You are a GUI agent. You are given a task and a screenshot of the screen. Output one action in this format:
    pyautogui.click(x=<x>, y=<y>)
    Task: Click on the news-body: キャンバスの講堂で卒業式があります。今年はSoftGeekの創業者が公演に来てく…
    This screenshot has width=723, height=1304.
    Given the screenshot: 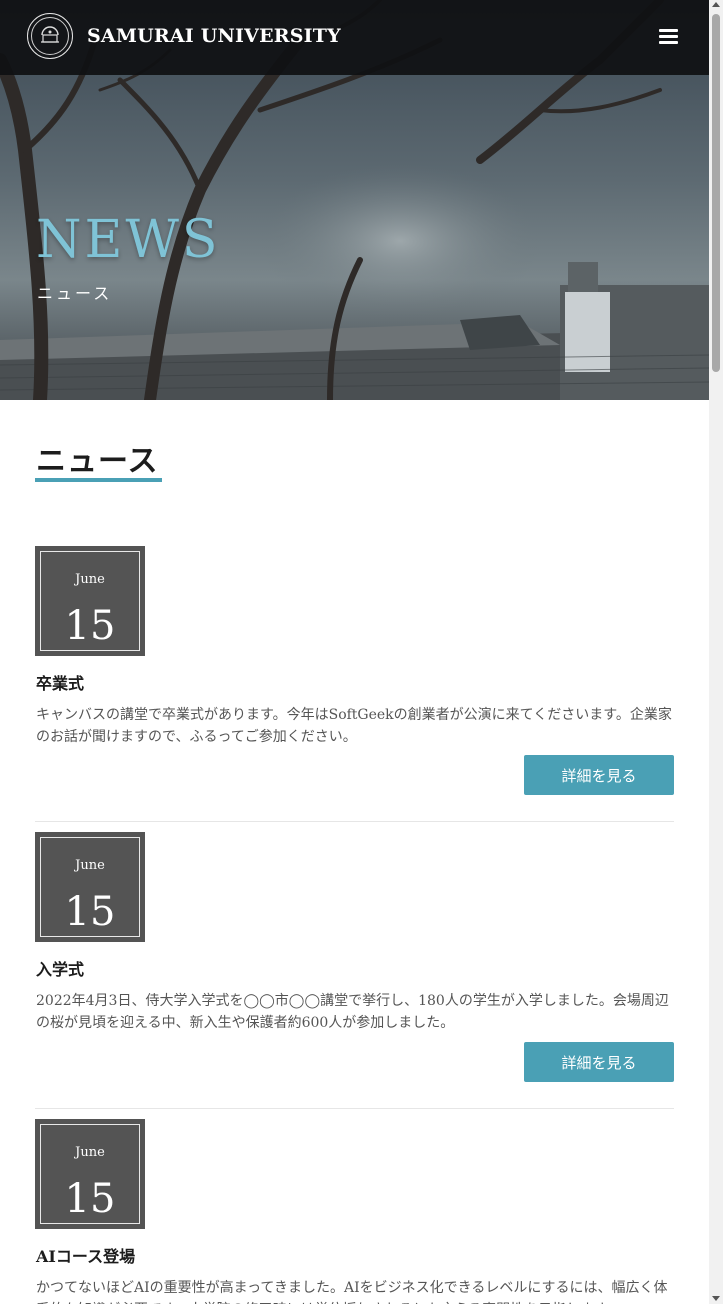 What is the action you would take?
    pyautogui.click(x=354, y=726)
    